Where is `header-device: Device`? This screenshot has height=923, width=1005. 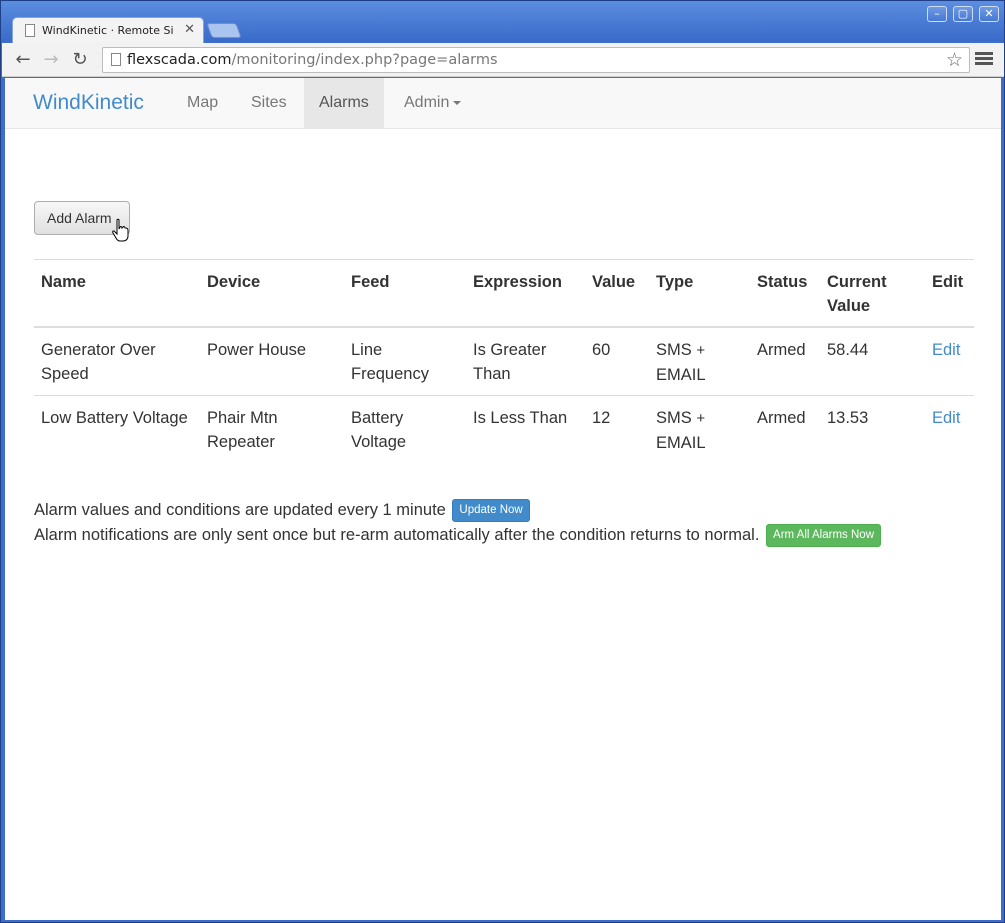
header-device: Device is located at coordinates (272, 293).